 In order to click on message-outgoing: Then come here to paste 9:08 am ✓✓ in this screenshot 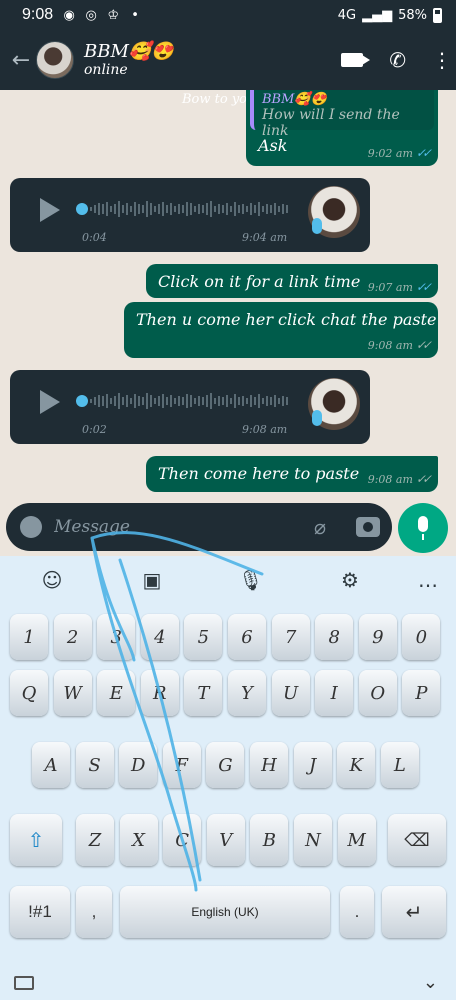, I will do `click(292, 474)`.